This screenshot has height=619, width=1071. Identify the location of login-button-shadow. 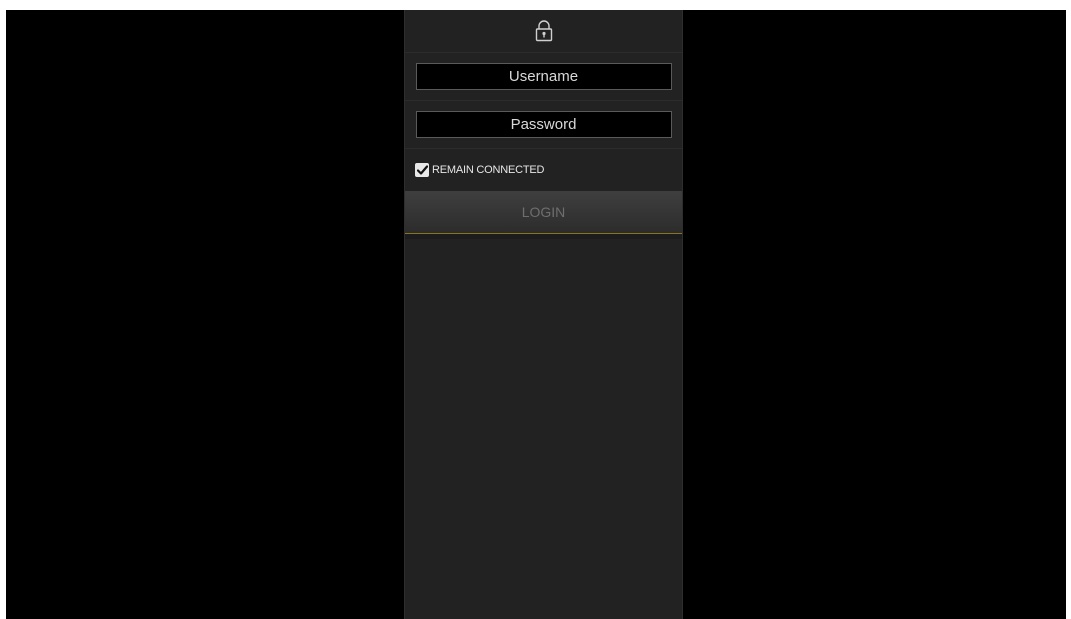
(543, 236).